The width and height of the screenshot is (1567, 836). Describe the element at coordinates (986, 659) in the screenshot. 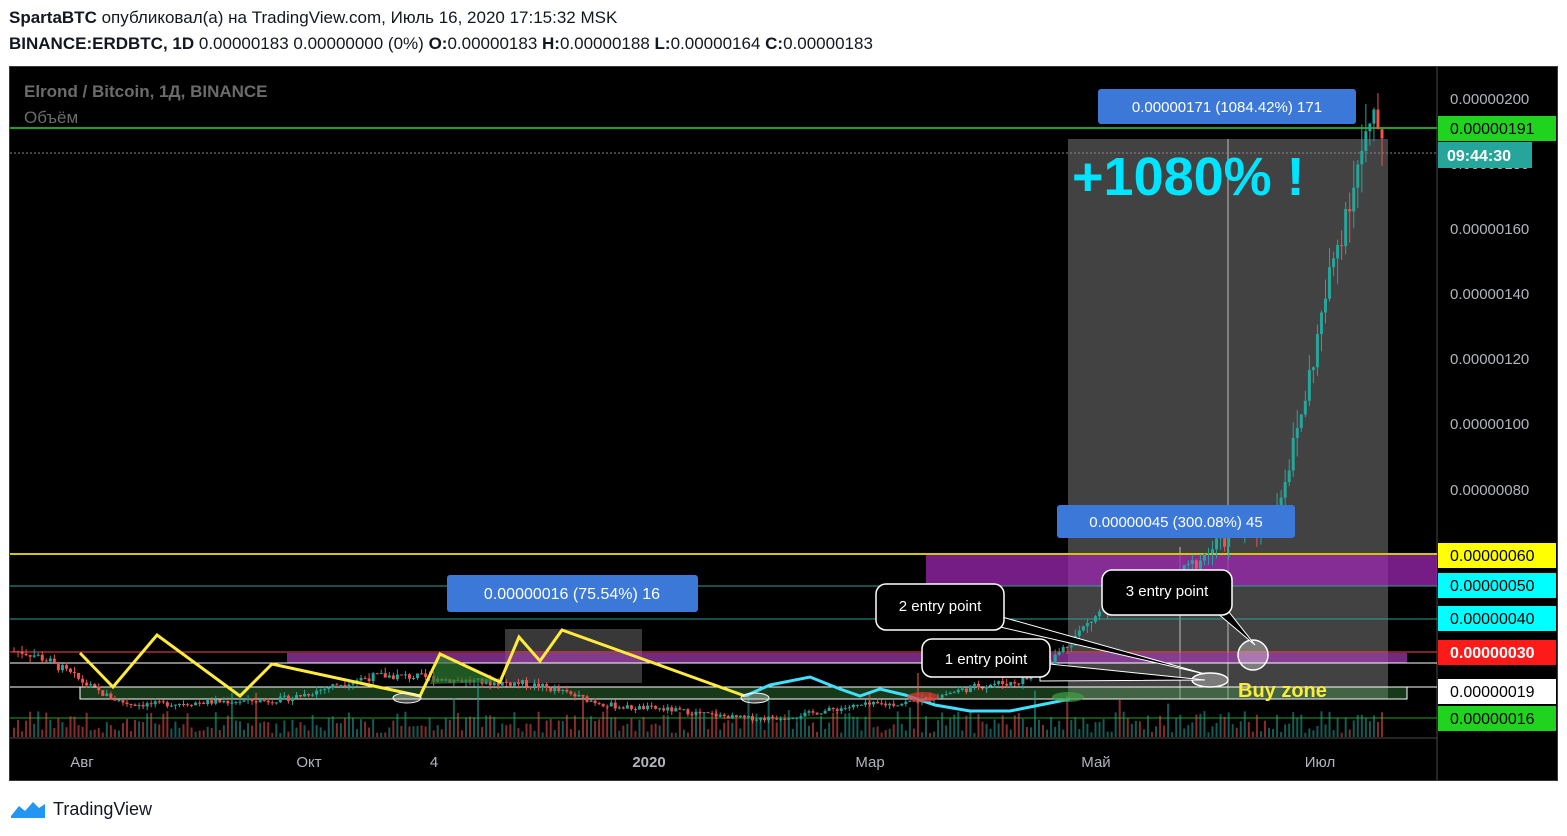

I see `callout-entry-1-text: 1 entry point` at that location.